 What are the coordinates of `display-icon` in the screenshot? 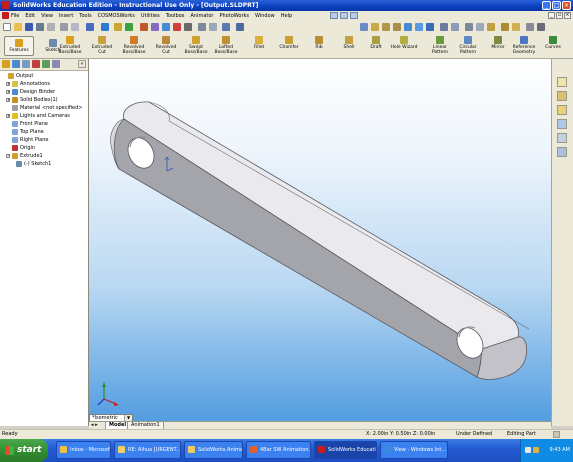 It's located at (202, 27).